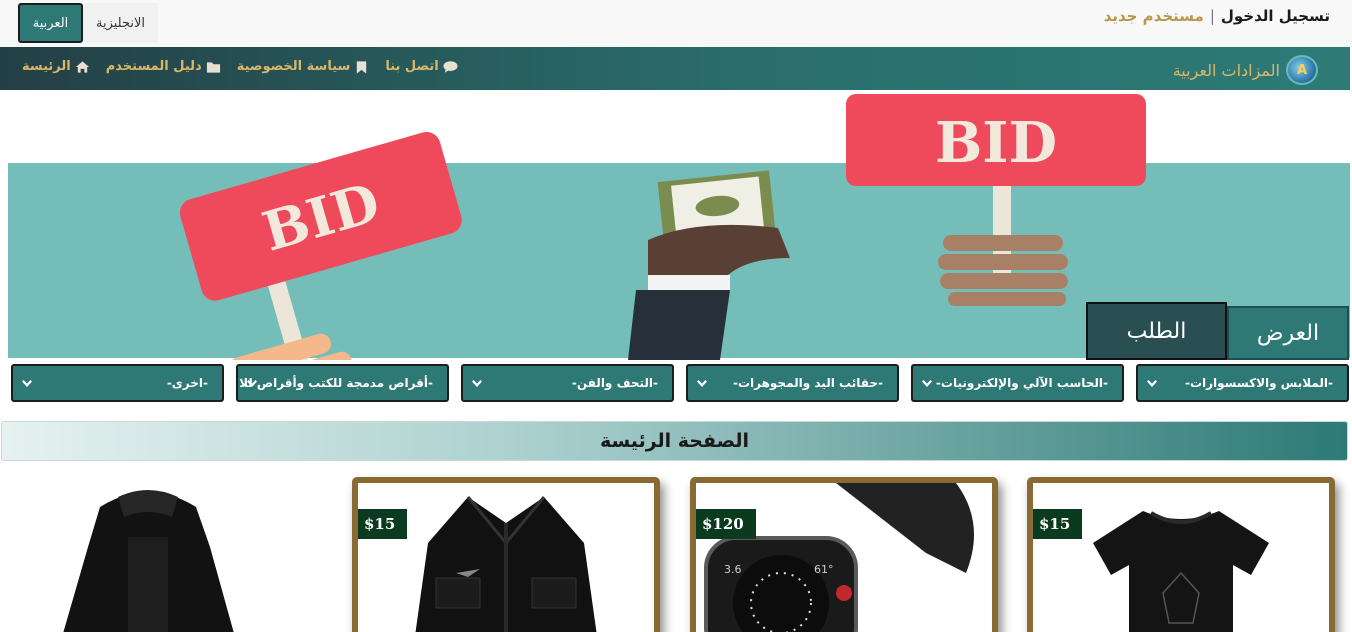 Image resolution: width=1352 pixels, height=632 pixels. What do you see at coordinates (807, 383) in the screenshot?
I see `category-label: -حقائب اليد والمجوهرات-` at bounding box center [807, 383].